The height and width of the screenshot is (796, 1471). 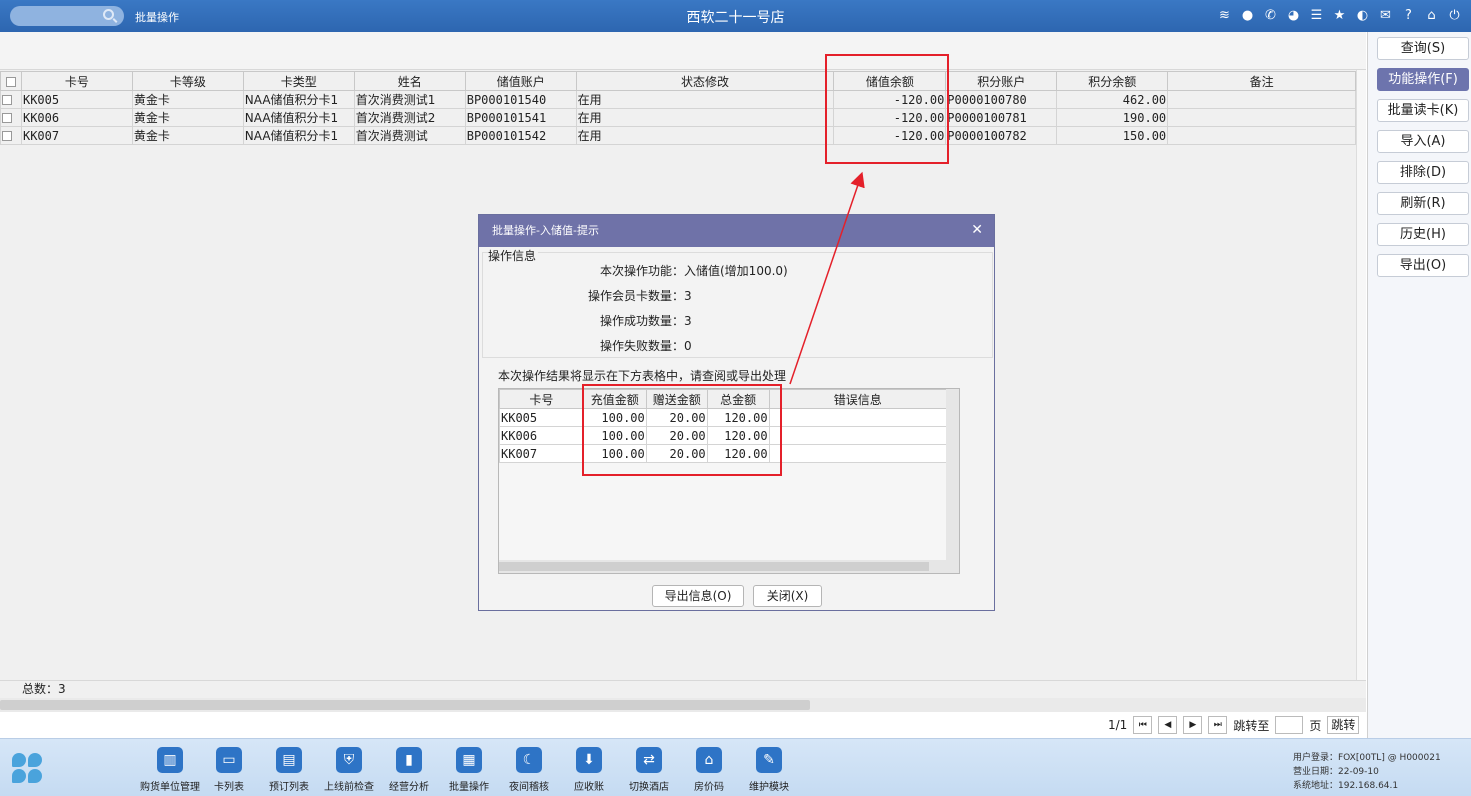 I want to click on phone-icon: ✆, so click(x=1270, y=15).